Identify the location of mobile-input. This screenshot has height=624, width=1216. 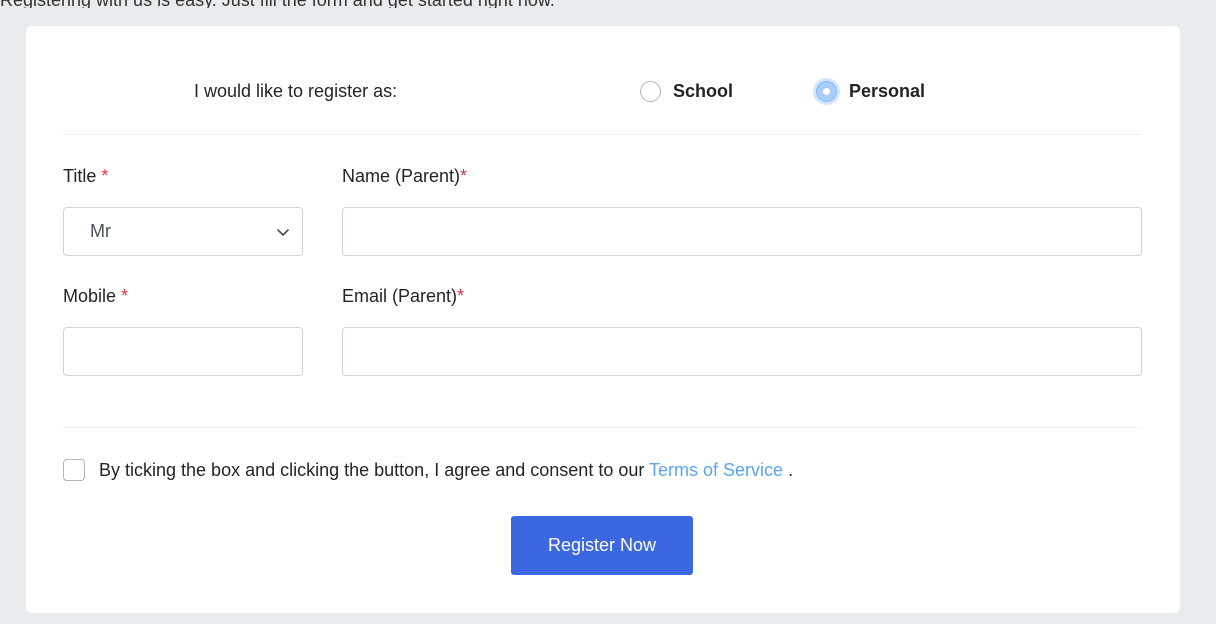
(183, 351).